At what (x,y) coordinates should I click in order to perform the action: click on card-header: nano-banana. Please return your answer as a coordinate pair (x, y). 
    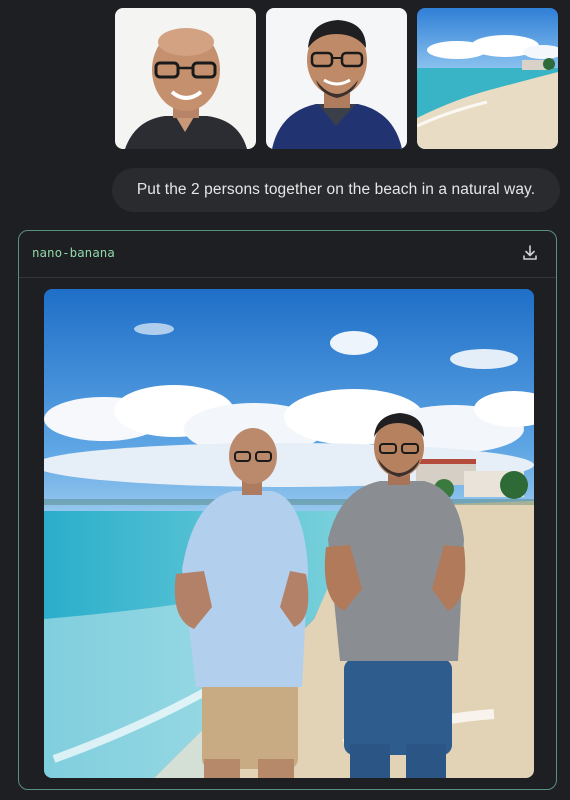
    Looking at the image, I should click on (287, 254).